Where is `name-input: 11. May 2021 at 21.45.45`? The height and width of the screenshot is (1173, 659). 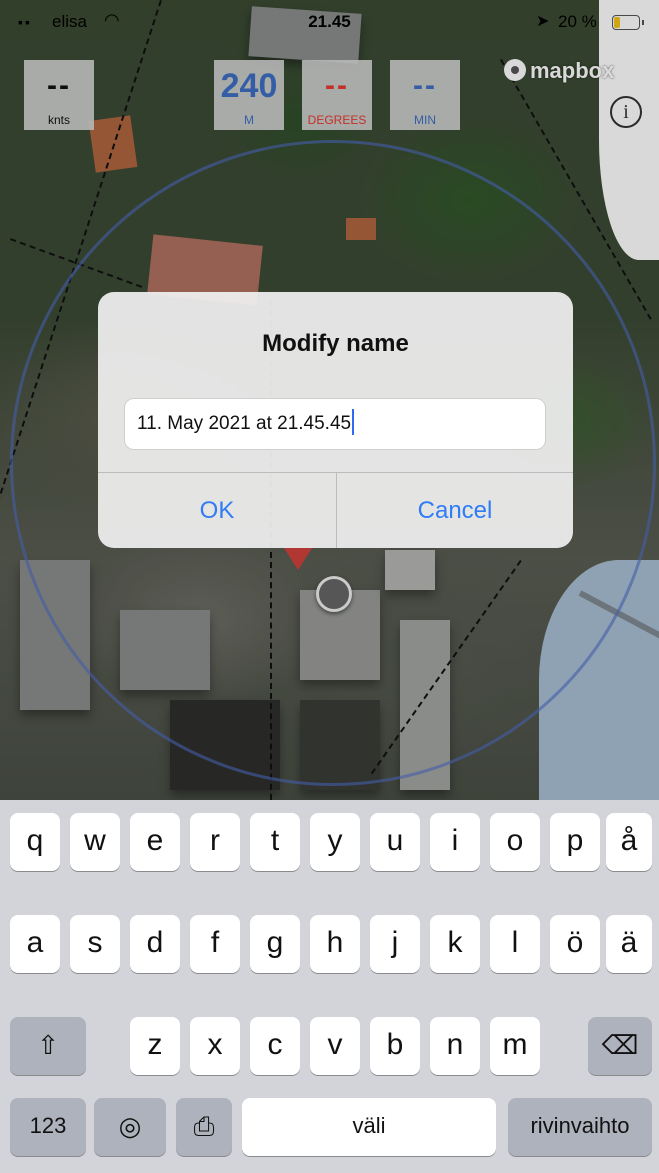 name-input: 11. May 2021 at 21.45.45 is located at coordinates (335, 424).